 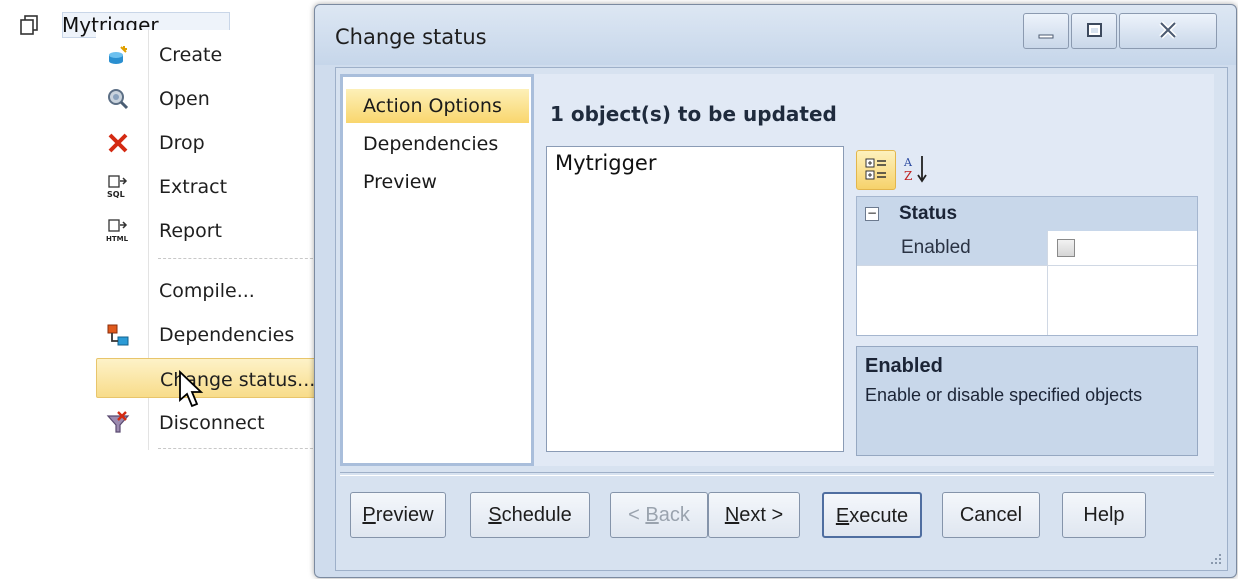 What do you see at coordinates (1004, 395) in the screenshot?
I see `description-text: Enable or disable specified objects` at bounding box center [1004, 395].